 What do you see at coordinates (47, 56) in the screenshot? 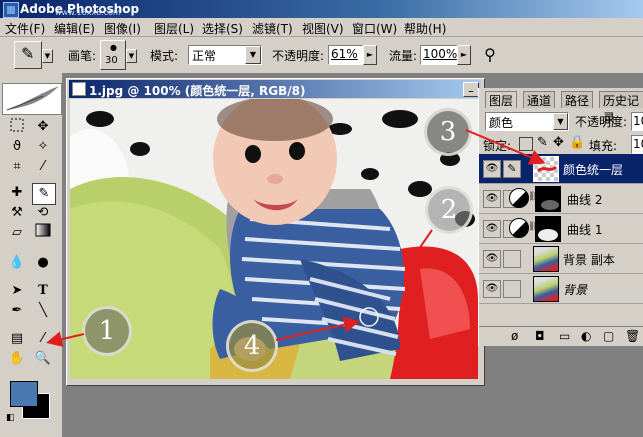
I see `preset-dropdown-arrow-icon: ▼` at bounding box center [47, 56].